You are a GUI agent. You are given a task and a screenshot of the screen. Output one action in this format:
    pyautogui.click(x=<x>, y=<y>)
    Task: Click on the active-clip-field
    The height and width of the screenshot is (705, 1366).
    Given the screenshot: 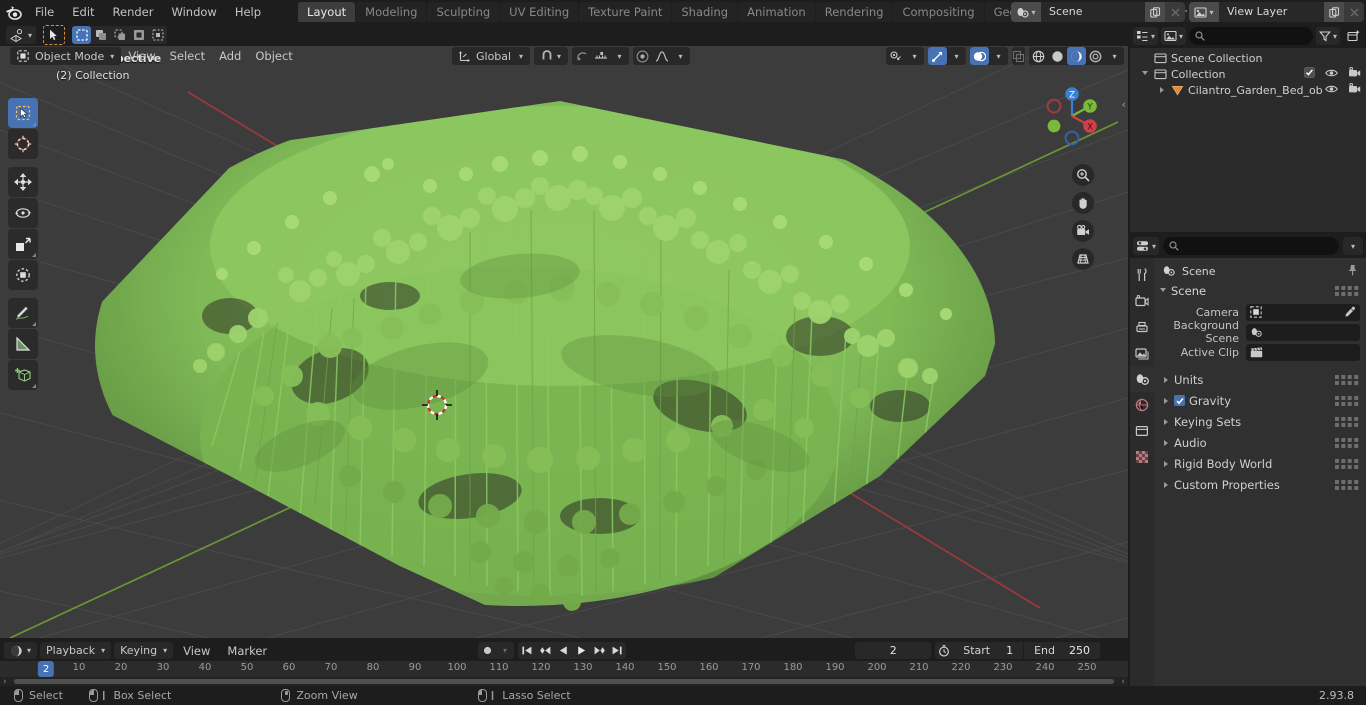 What is the action you would take?
    pyautogui.click(x=1303, y=352)
    